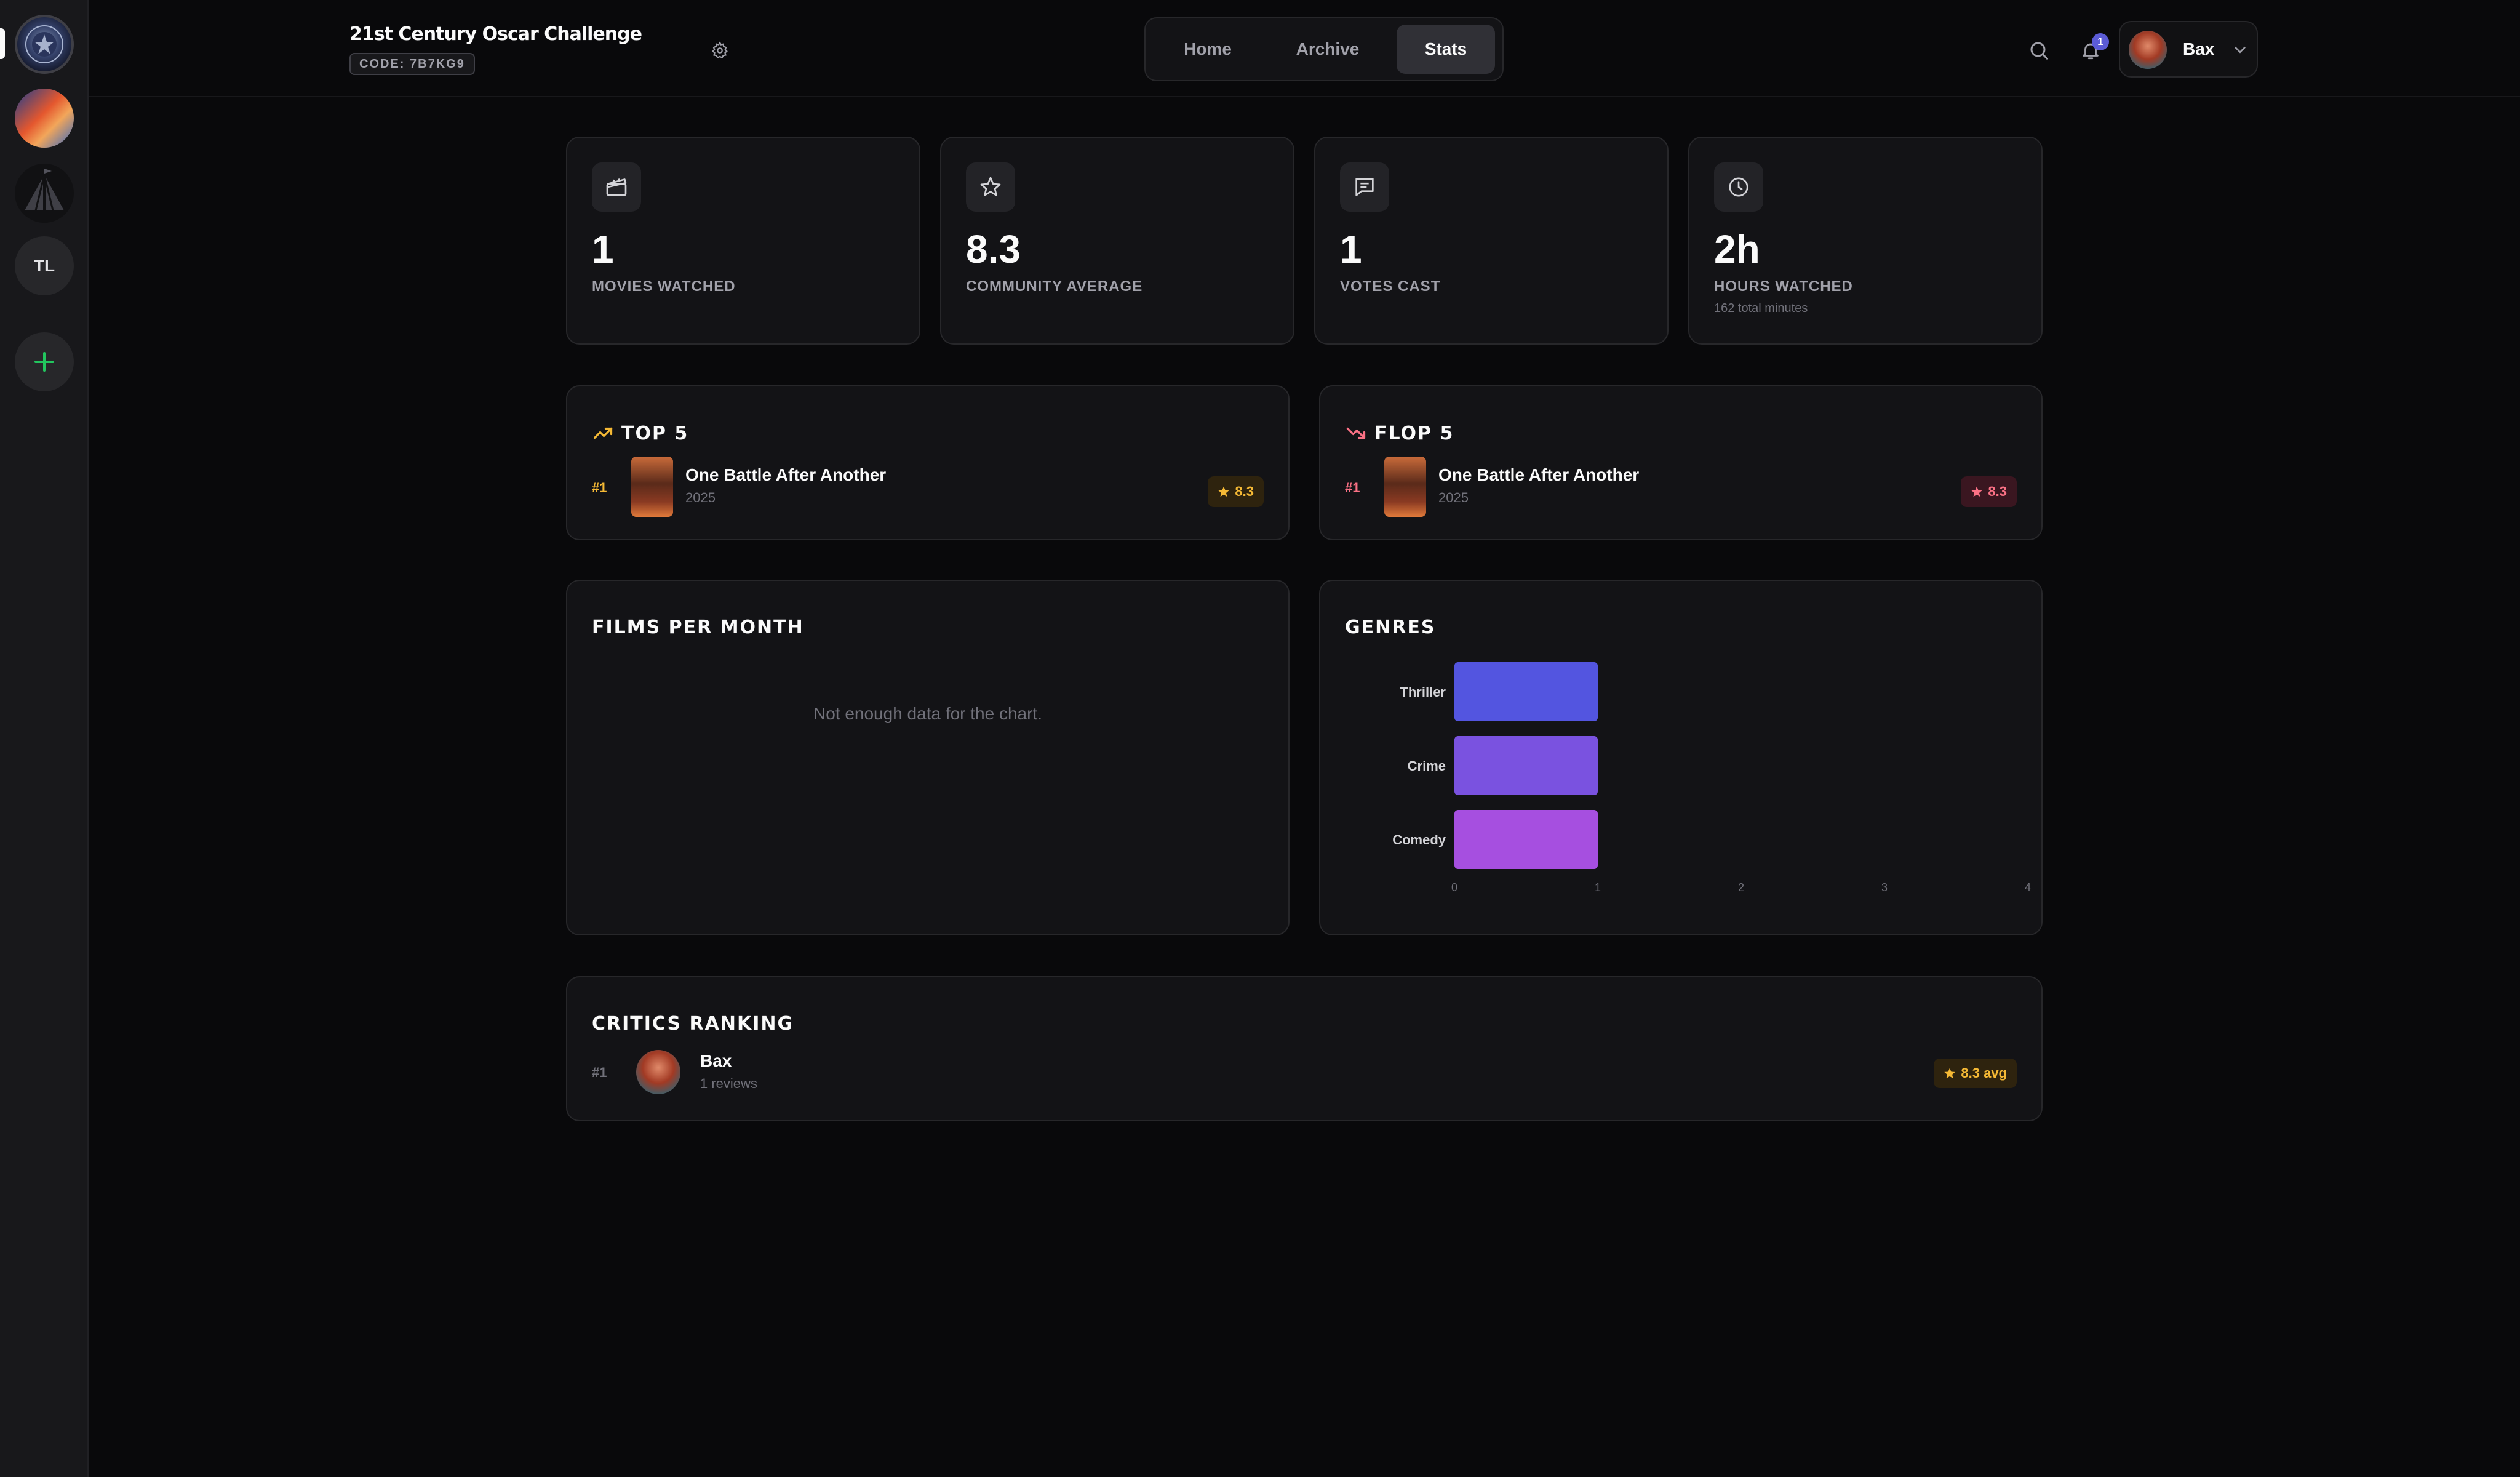  Describe the element at coordinates (2240, 50) in the screenshot. I see `chevron-down-icon` at that location.